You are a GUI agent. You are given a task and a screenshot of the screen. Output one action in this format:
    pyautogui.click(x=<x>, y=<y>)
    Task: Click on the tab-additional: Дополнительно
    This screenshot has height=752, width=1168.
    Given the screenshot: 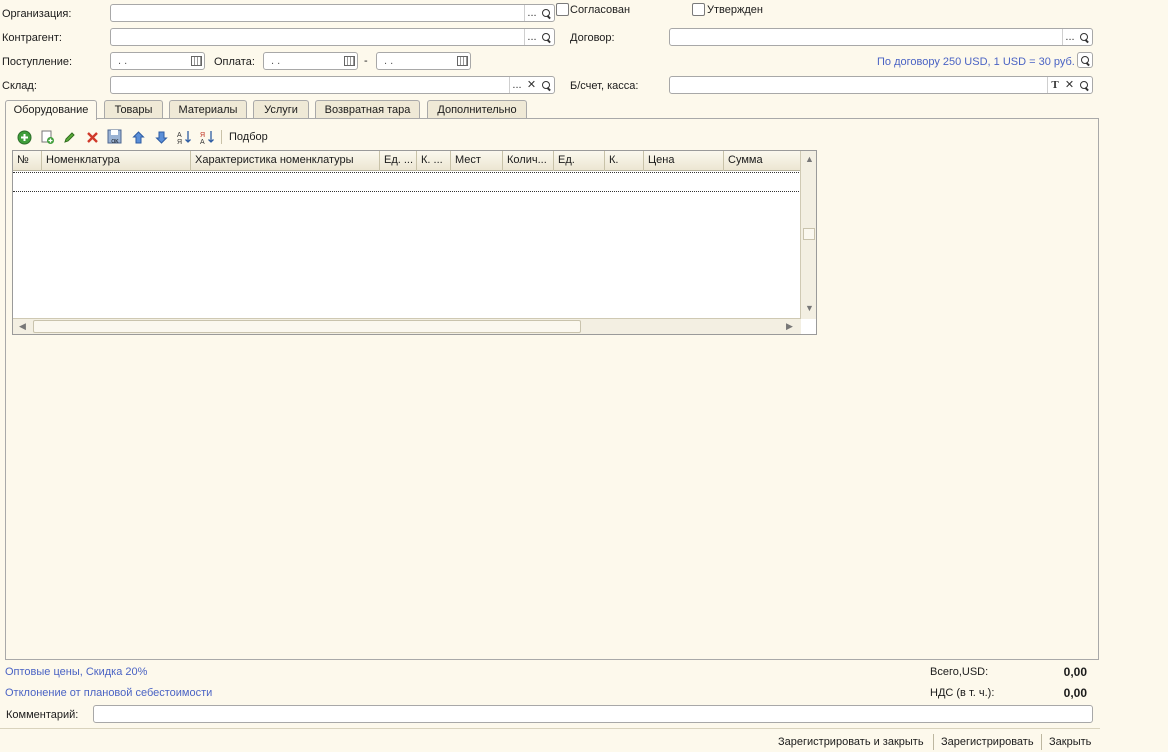 What is the action you would take?
    pyautogui.click(x=477, y=109)
    